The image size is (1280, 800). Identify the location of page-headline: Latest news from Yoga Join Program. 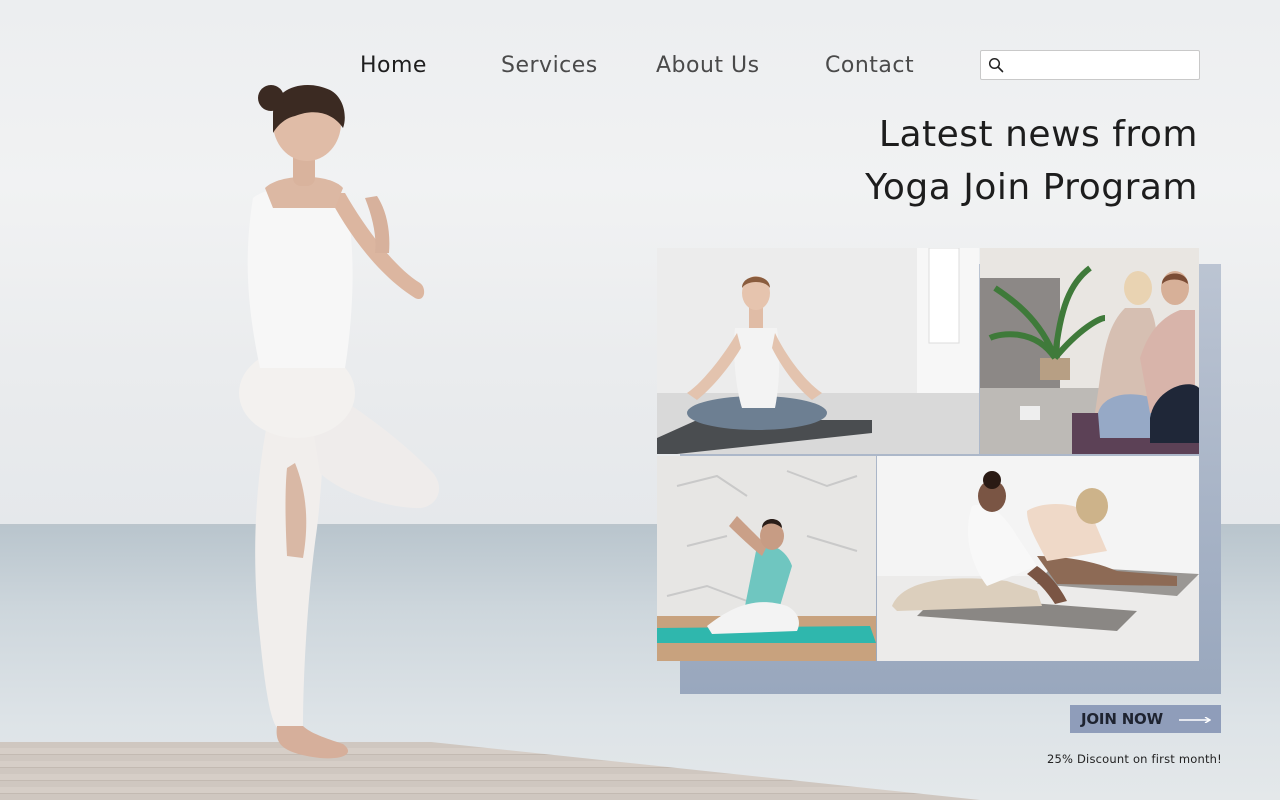
(938, 161).